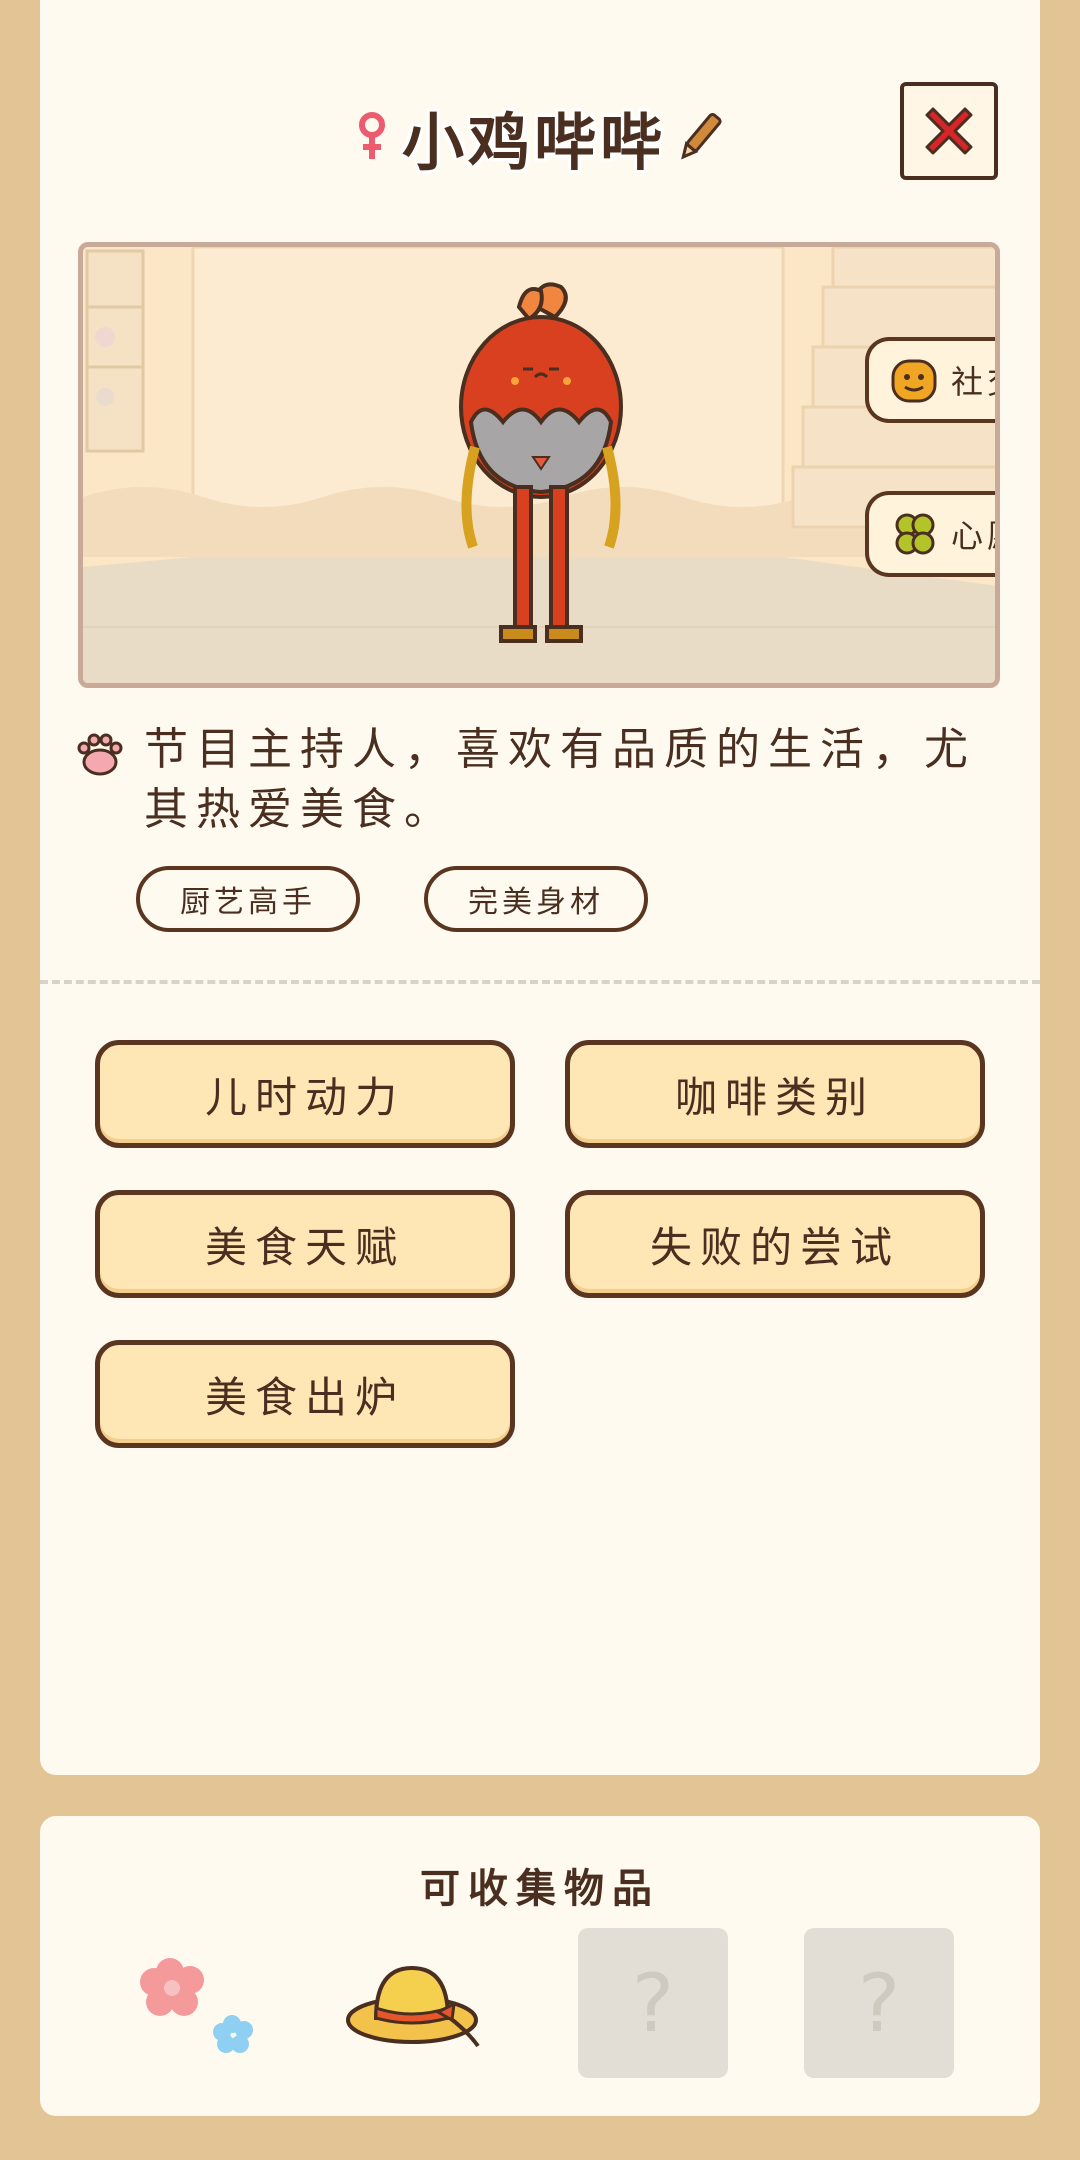 The width and height of the screenshot is (1080, 2160). What do you see at coordinates (305, 1244) in the screenshot?
I see `story-button-food-talent: 美食天赋` at bounding box center [305, 1244].